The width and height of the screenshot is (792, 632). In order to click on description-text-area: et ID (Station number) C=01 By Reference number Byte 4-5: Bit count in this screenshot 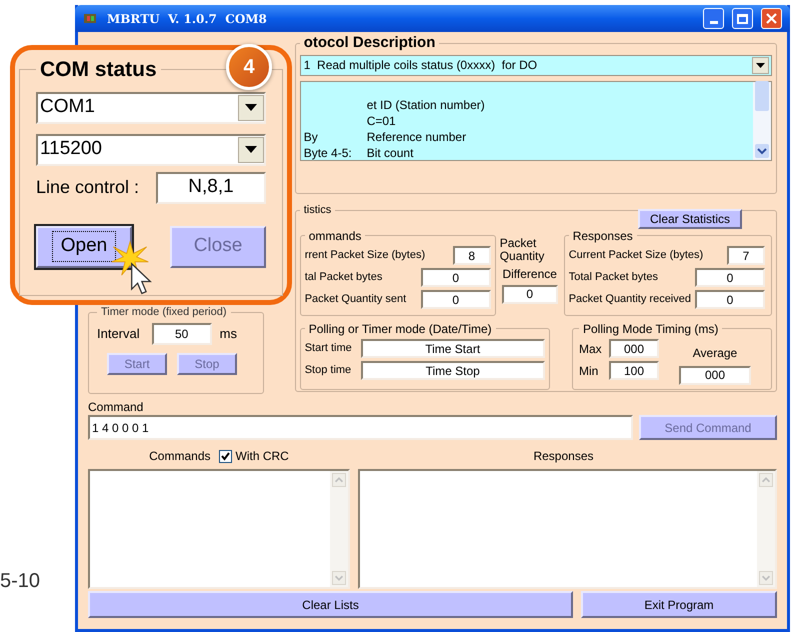, I will do `click(536, 120)`.